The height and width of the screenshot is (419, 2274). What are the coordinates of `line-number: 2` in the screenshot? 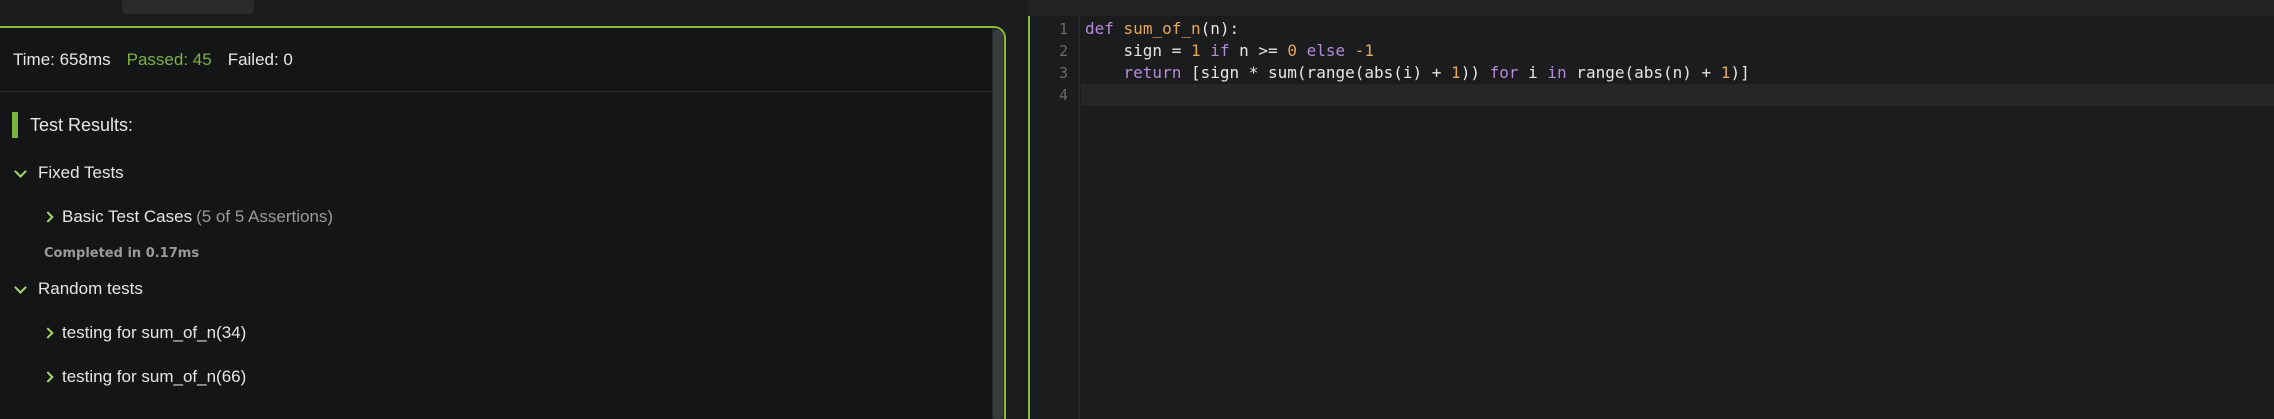 It's located at (1063, 51).